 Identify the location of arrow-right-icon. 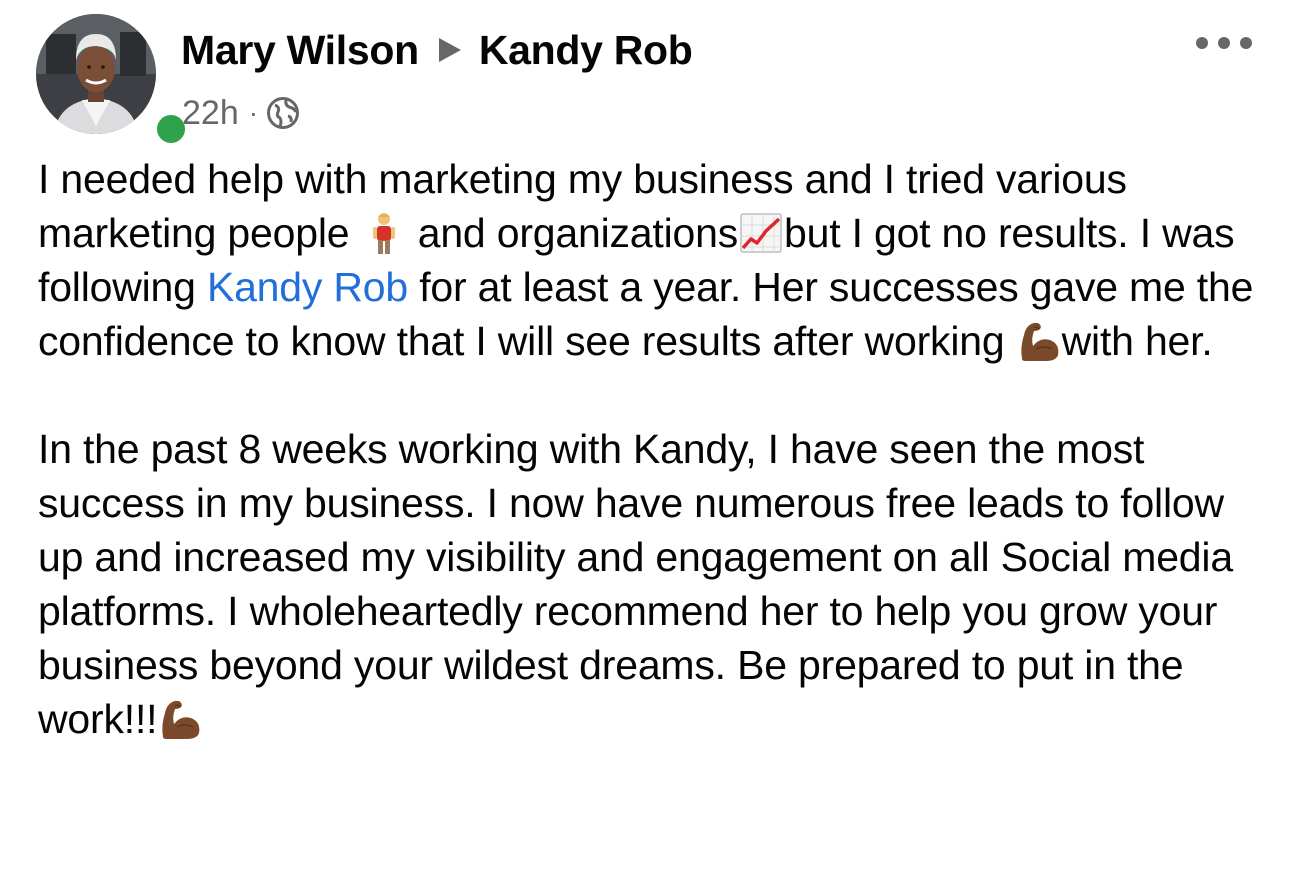
(449, 50).